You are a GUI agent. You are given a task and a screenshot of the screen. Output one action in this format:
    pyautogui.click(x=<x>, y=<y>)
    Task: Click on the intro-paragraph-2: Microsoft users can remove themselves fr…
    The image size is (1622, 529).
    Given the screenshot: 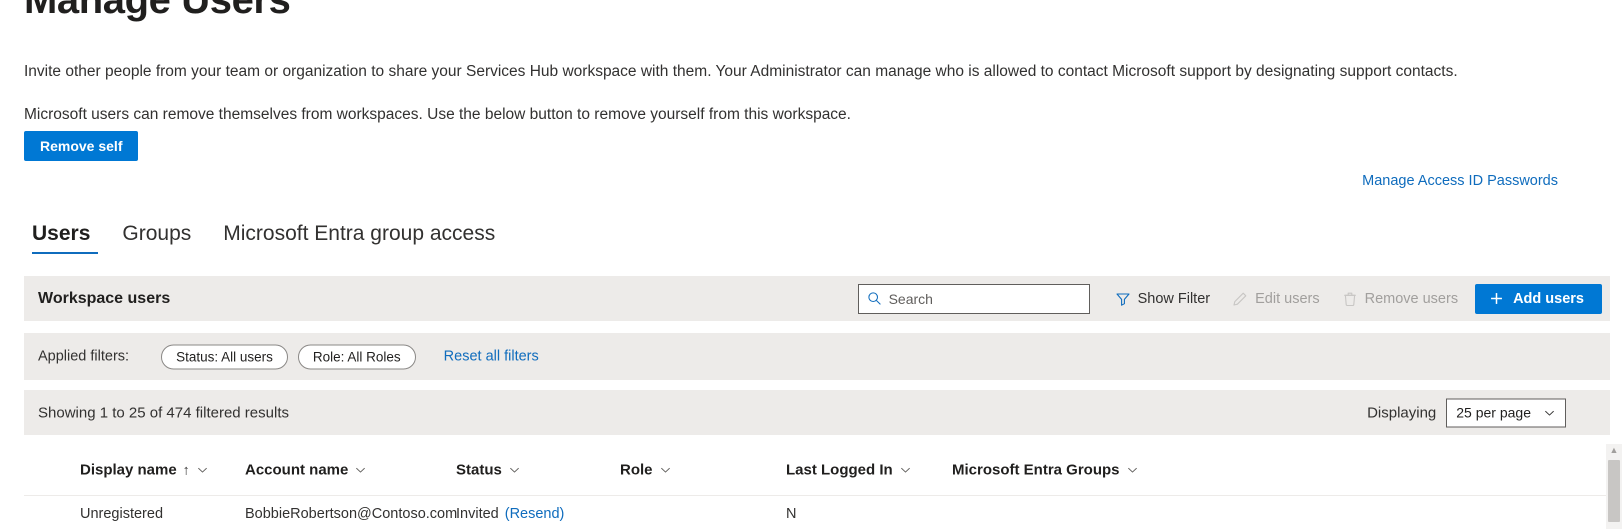 What is the action you would take?
    pyautogui.click(x=437, y=114)
    